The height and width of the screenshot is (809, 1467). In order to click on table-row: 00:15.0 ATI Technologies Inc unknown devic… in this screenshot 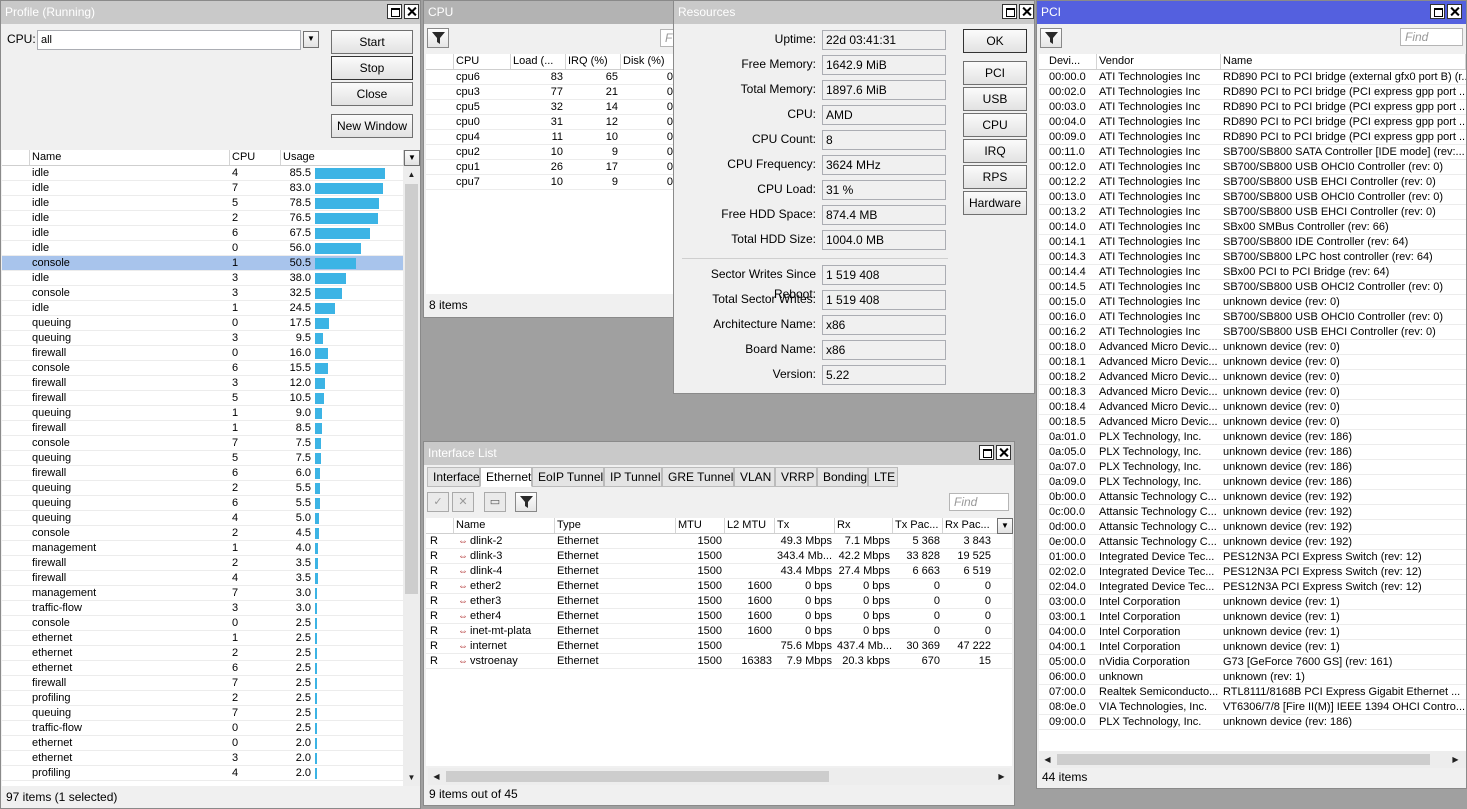, I will do `click(1252, 302)`.